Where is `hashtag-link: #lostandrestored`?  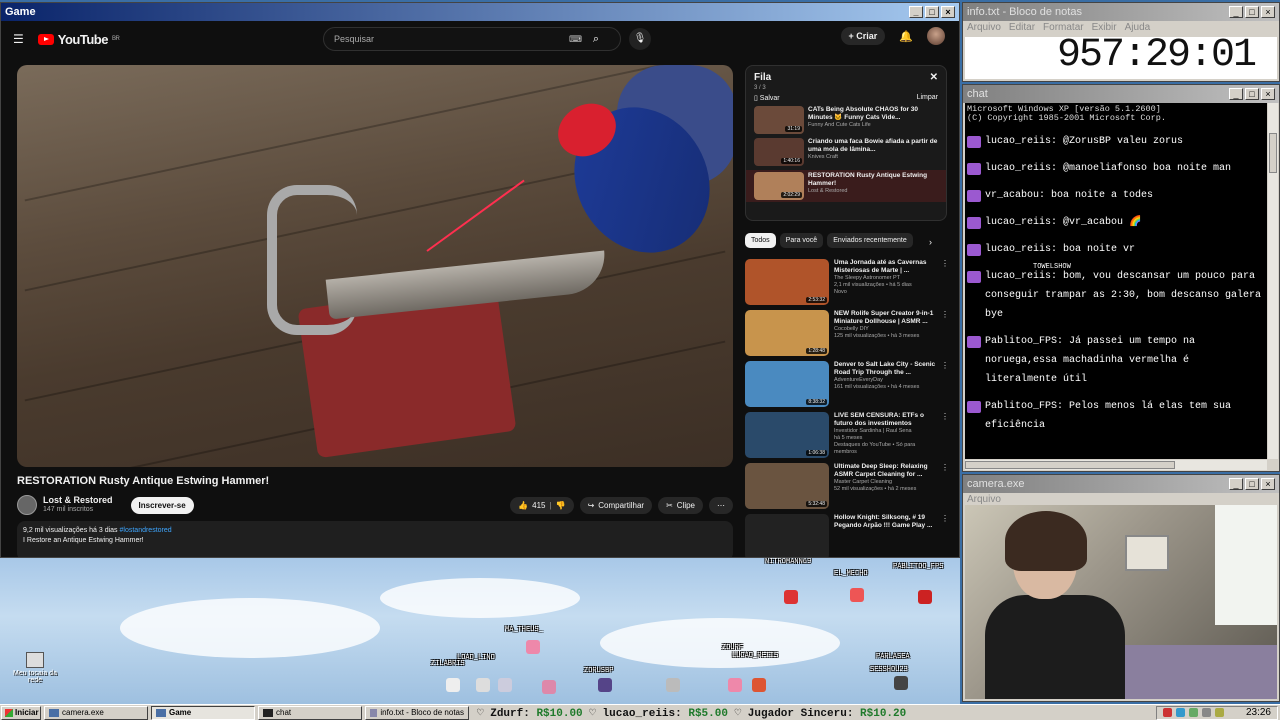 hashtag-link: #lostandrestored is located at coordinates (146, 530).